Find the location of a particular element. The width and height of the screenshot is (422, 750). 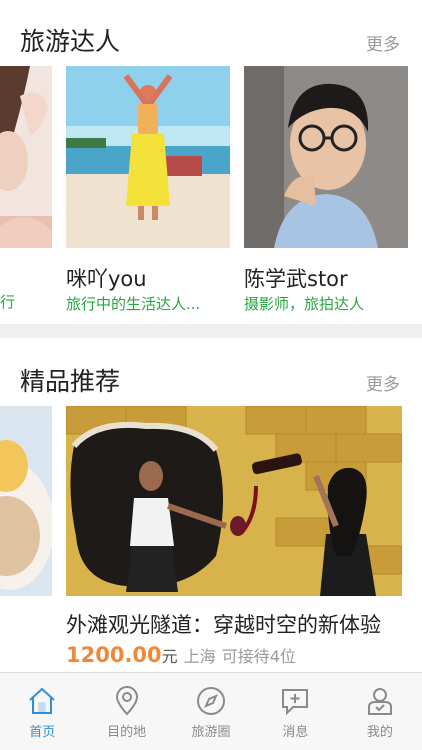

expert-card-name-3: 陈学武stor is located at coordinates (296, 279).